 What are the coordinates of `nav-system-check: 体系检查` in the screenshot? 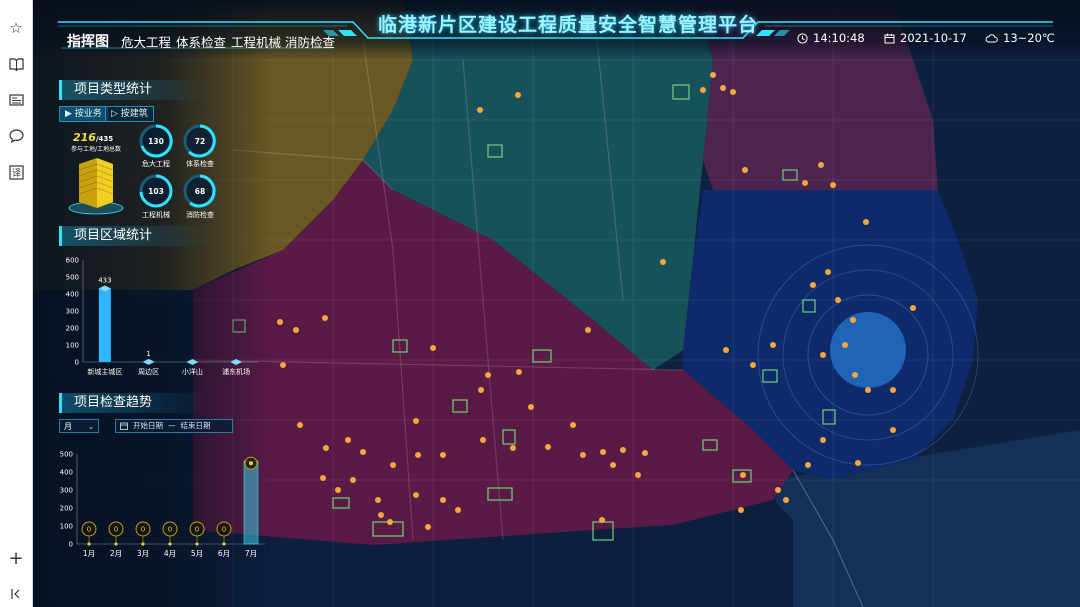 It's located at (201, 41).